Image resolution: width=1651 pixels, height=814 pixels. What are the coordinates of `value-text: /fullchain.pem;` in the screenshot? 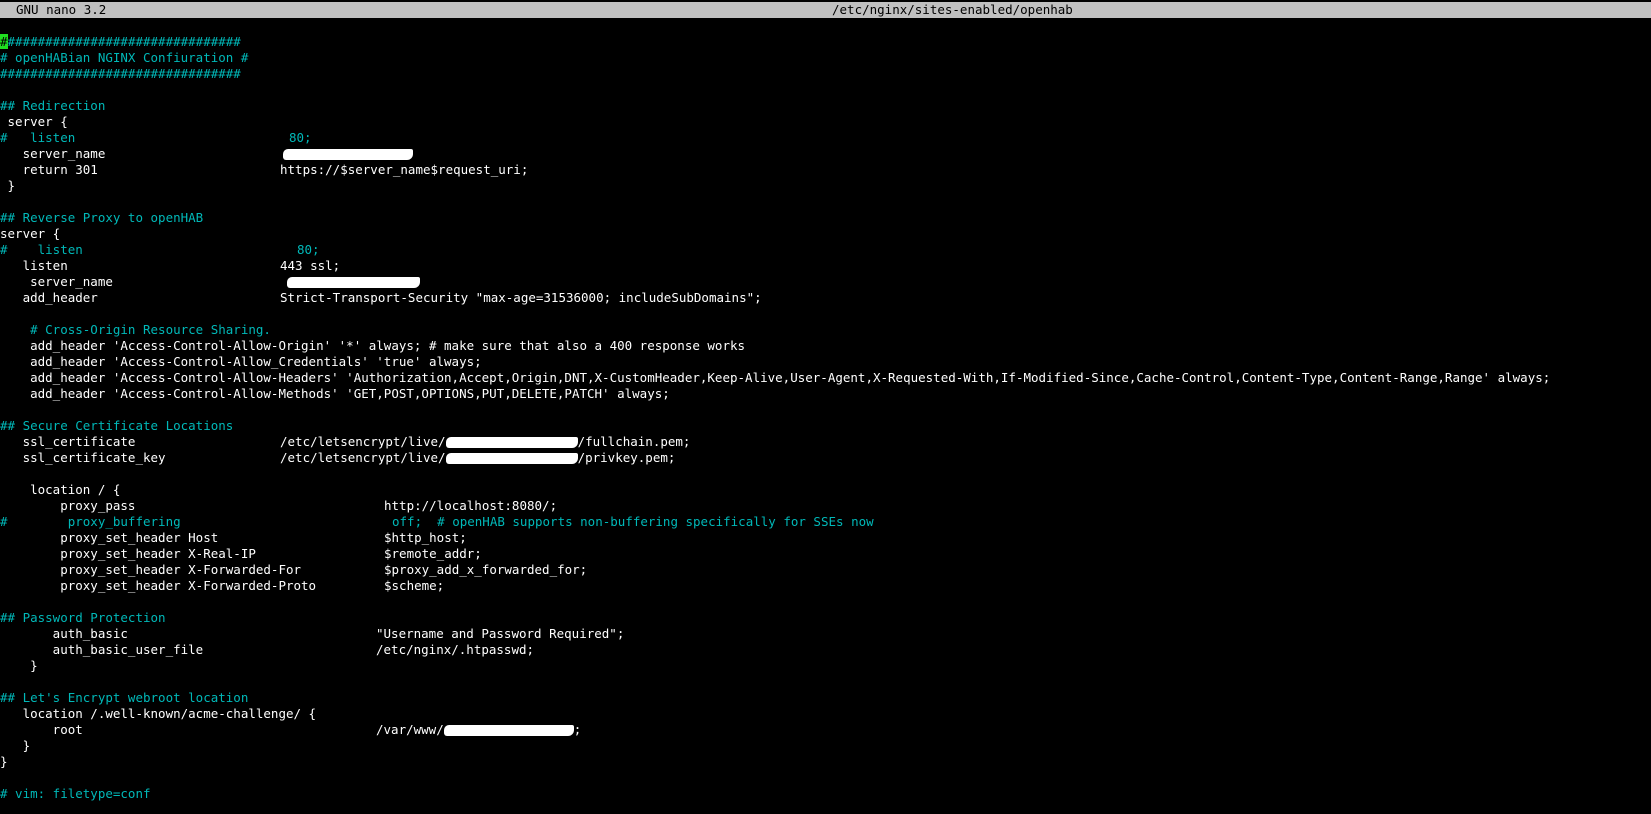 It's located at (634, 441).